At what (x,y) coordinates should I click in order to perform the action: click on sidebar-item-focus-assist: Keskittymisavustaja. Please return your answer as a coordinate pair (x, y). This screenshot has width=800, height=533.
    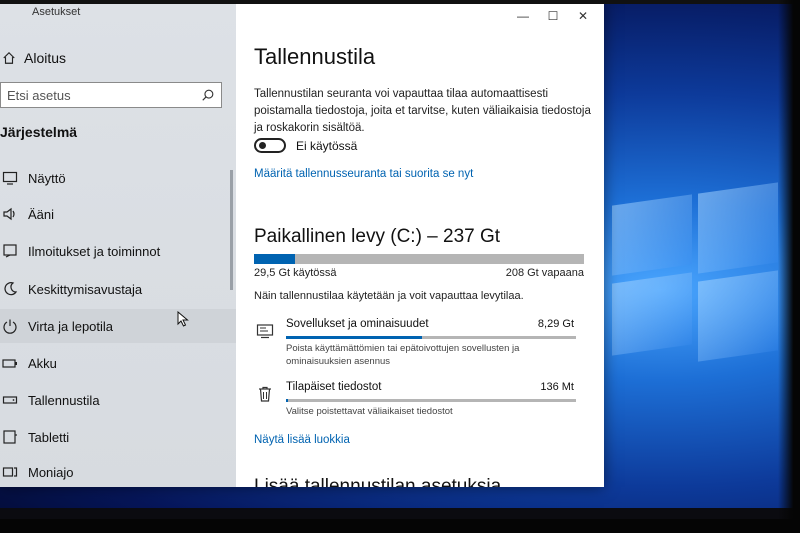
    Looking at the image, I should click on (118, 289).